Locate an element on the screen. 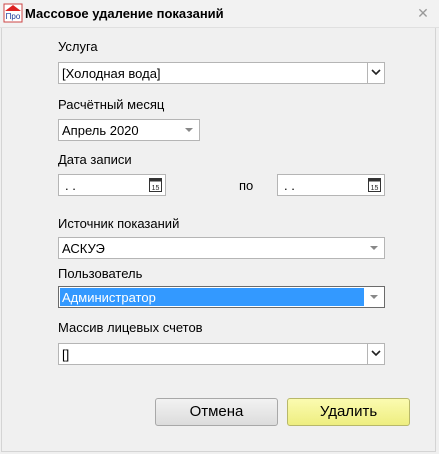 The height and width of the screenshot is (454, 439). source-select: АСКУЭ is located at coordinates (221, 248).